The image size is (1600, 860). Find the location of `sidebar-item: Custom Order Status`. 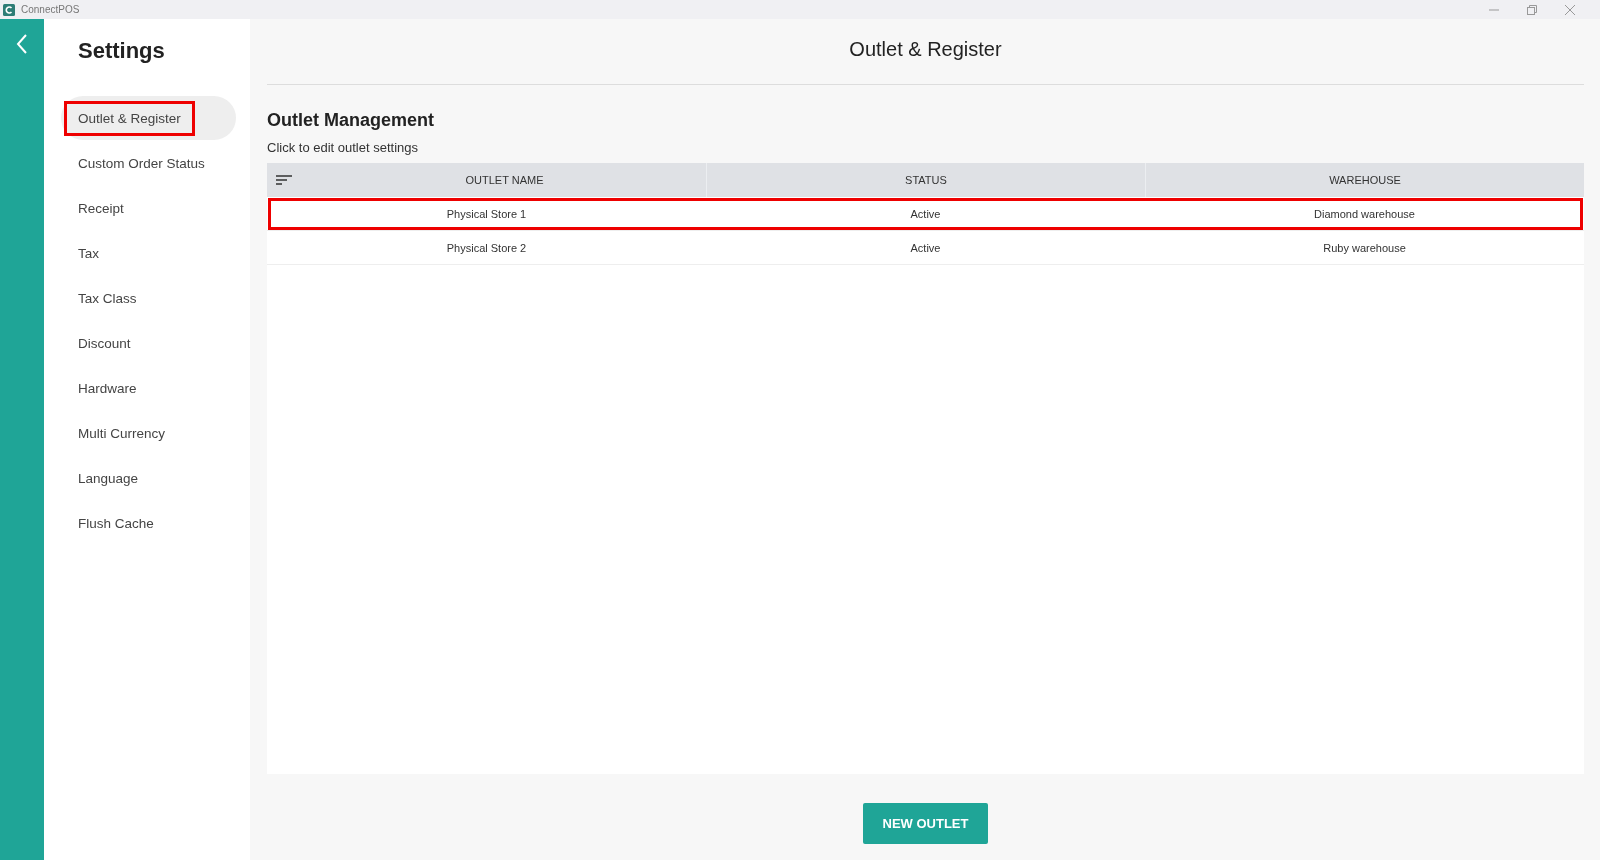

sidebar-item: Custom Order Status is located at coordinates (148, 163).